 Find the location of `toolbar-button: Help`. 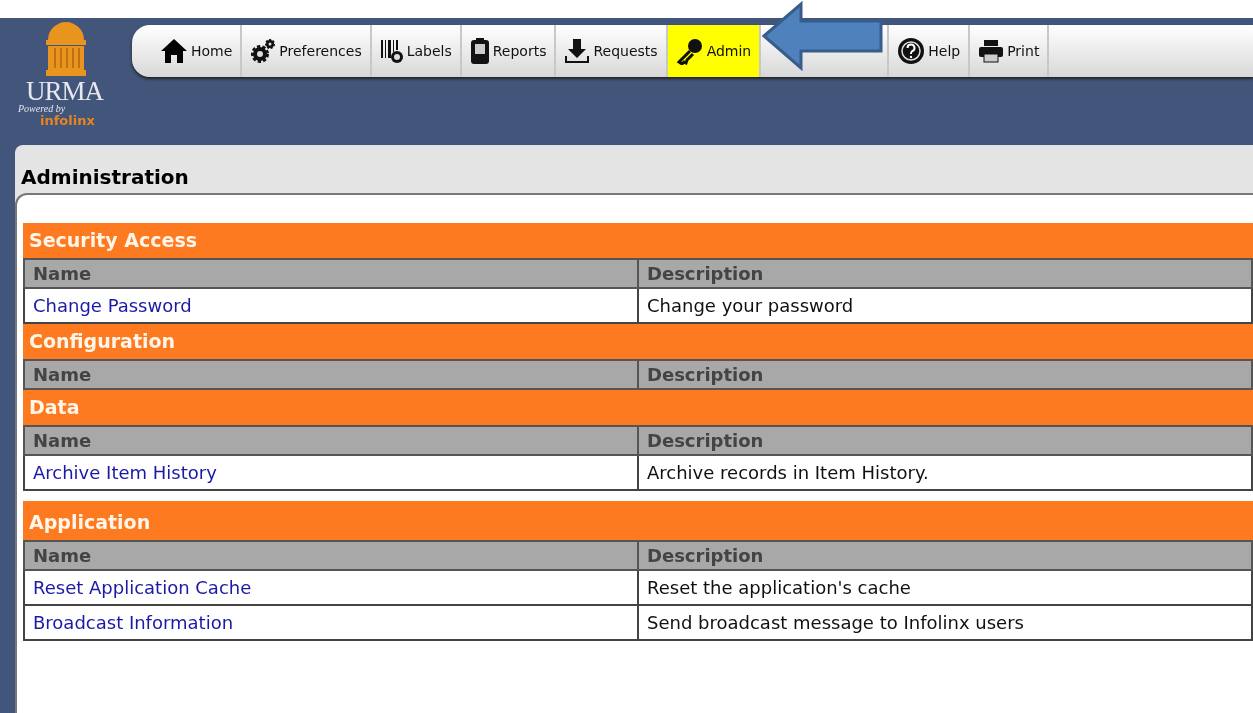

toolbar-button: Help is located at coordinates (930, 51).